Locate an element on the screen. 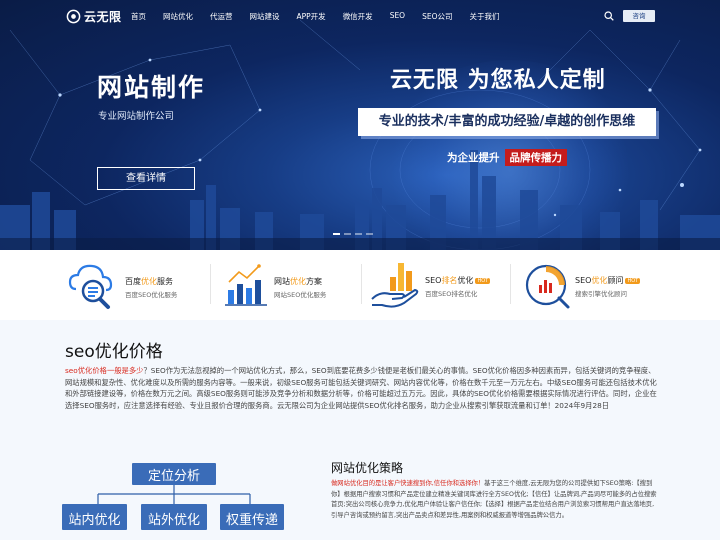  service-title: 网站优化方案 is located at coordinates (298, 281).